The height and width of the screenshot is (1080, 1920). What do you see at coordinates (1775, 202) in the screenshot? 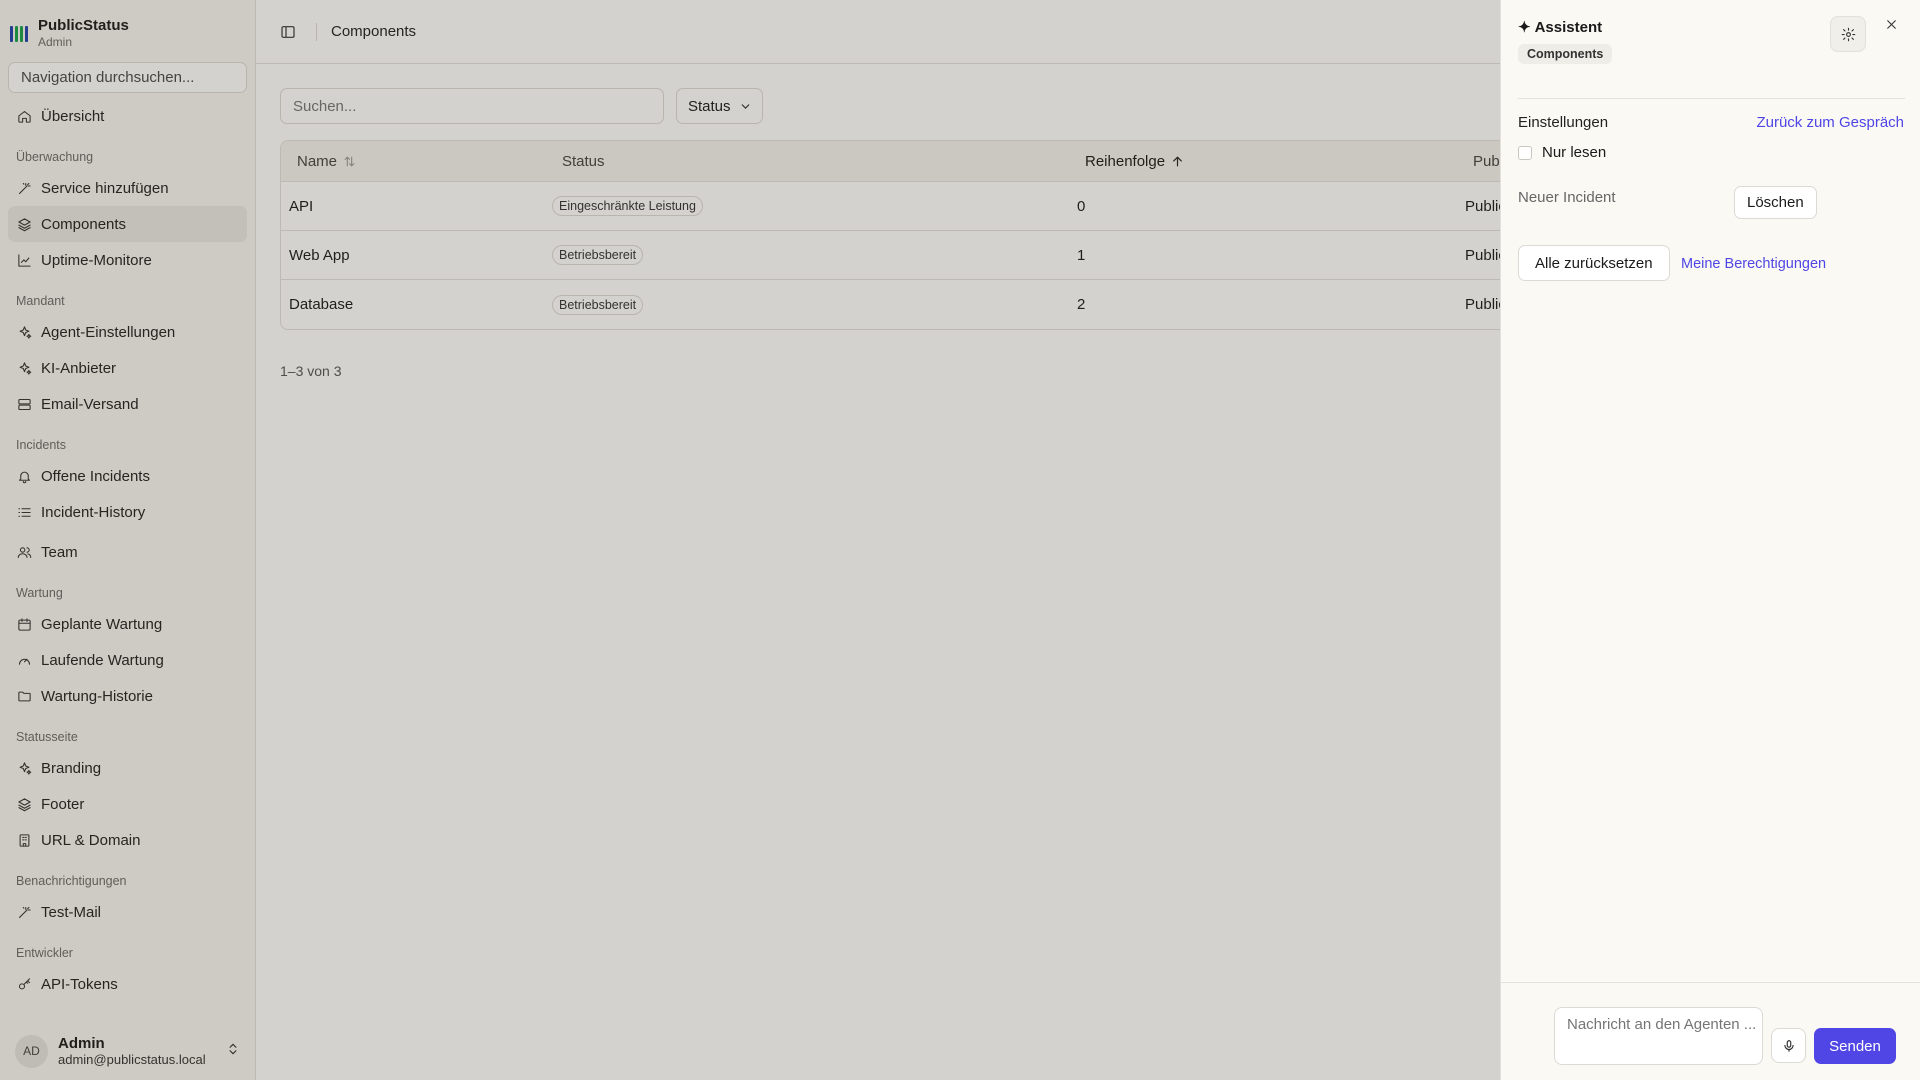
I see `delete-button: Löschen` at bounding box center [1775, 202].